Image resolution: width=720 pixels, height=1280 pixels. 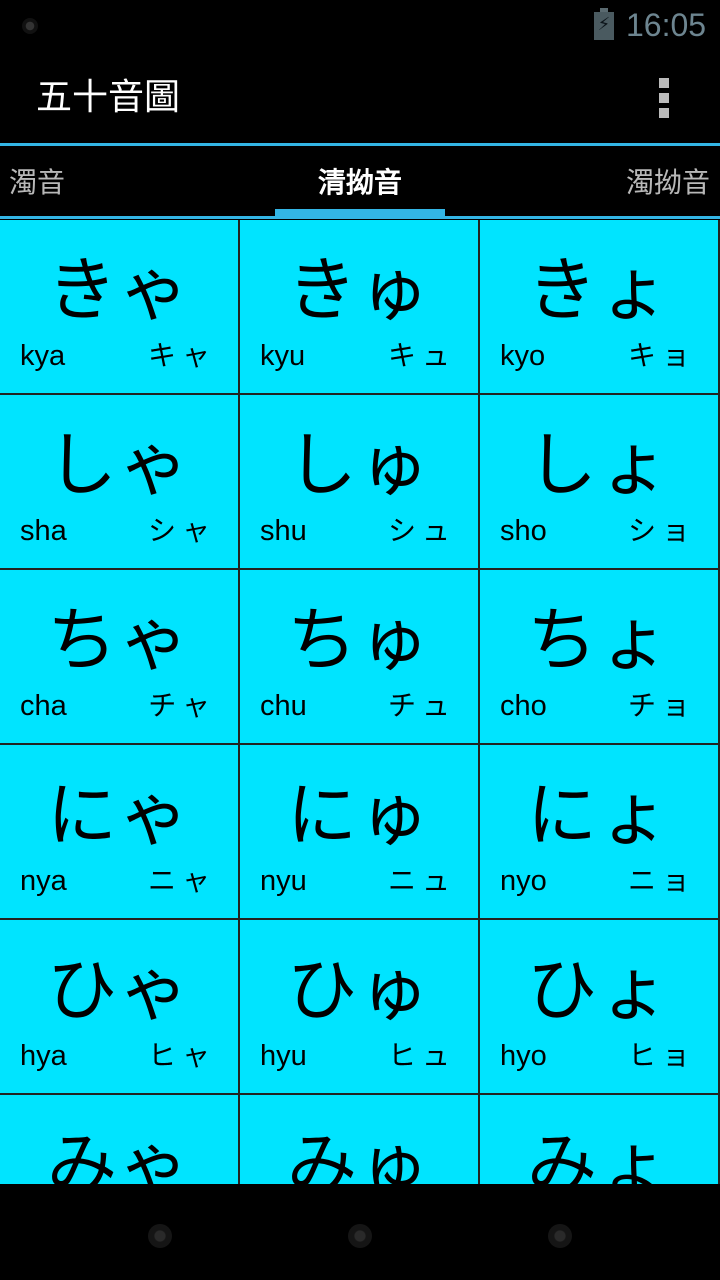 What do you see at coordinates (283, 881) in the screenshot?
I see `kana-romaji: nyu` at bounding box center [283, 881].